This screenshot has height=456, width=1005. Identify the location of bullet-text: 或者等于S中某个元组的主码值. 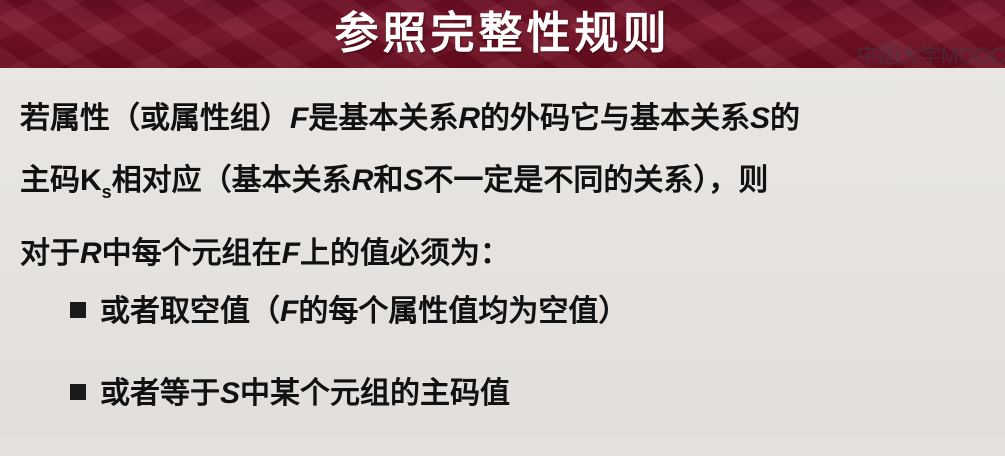
(305, 393).